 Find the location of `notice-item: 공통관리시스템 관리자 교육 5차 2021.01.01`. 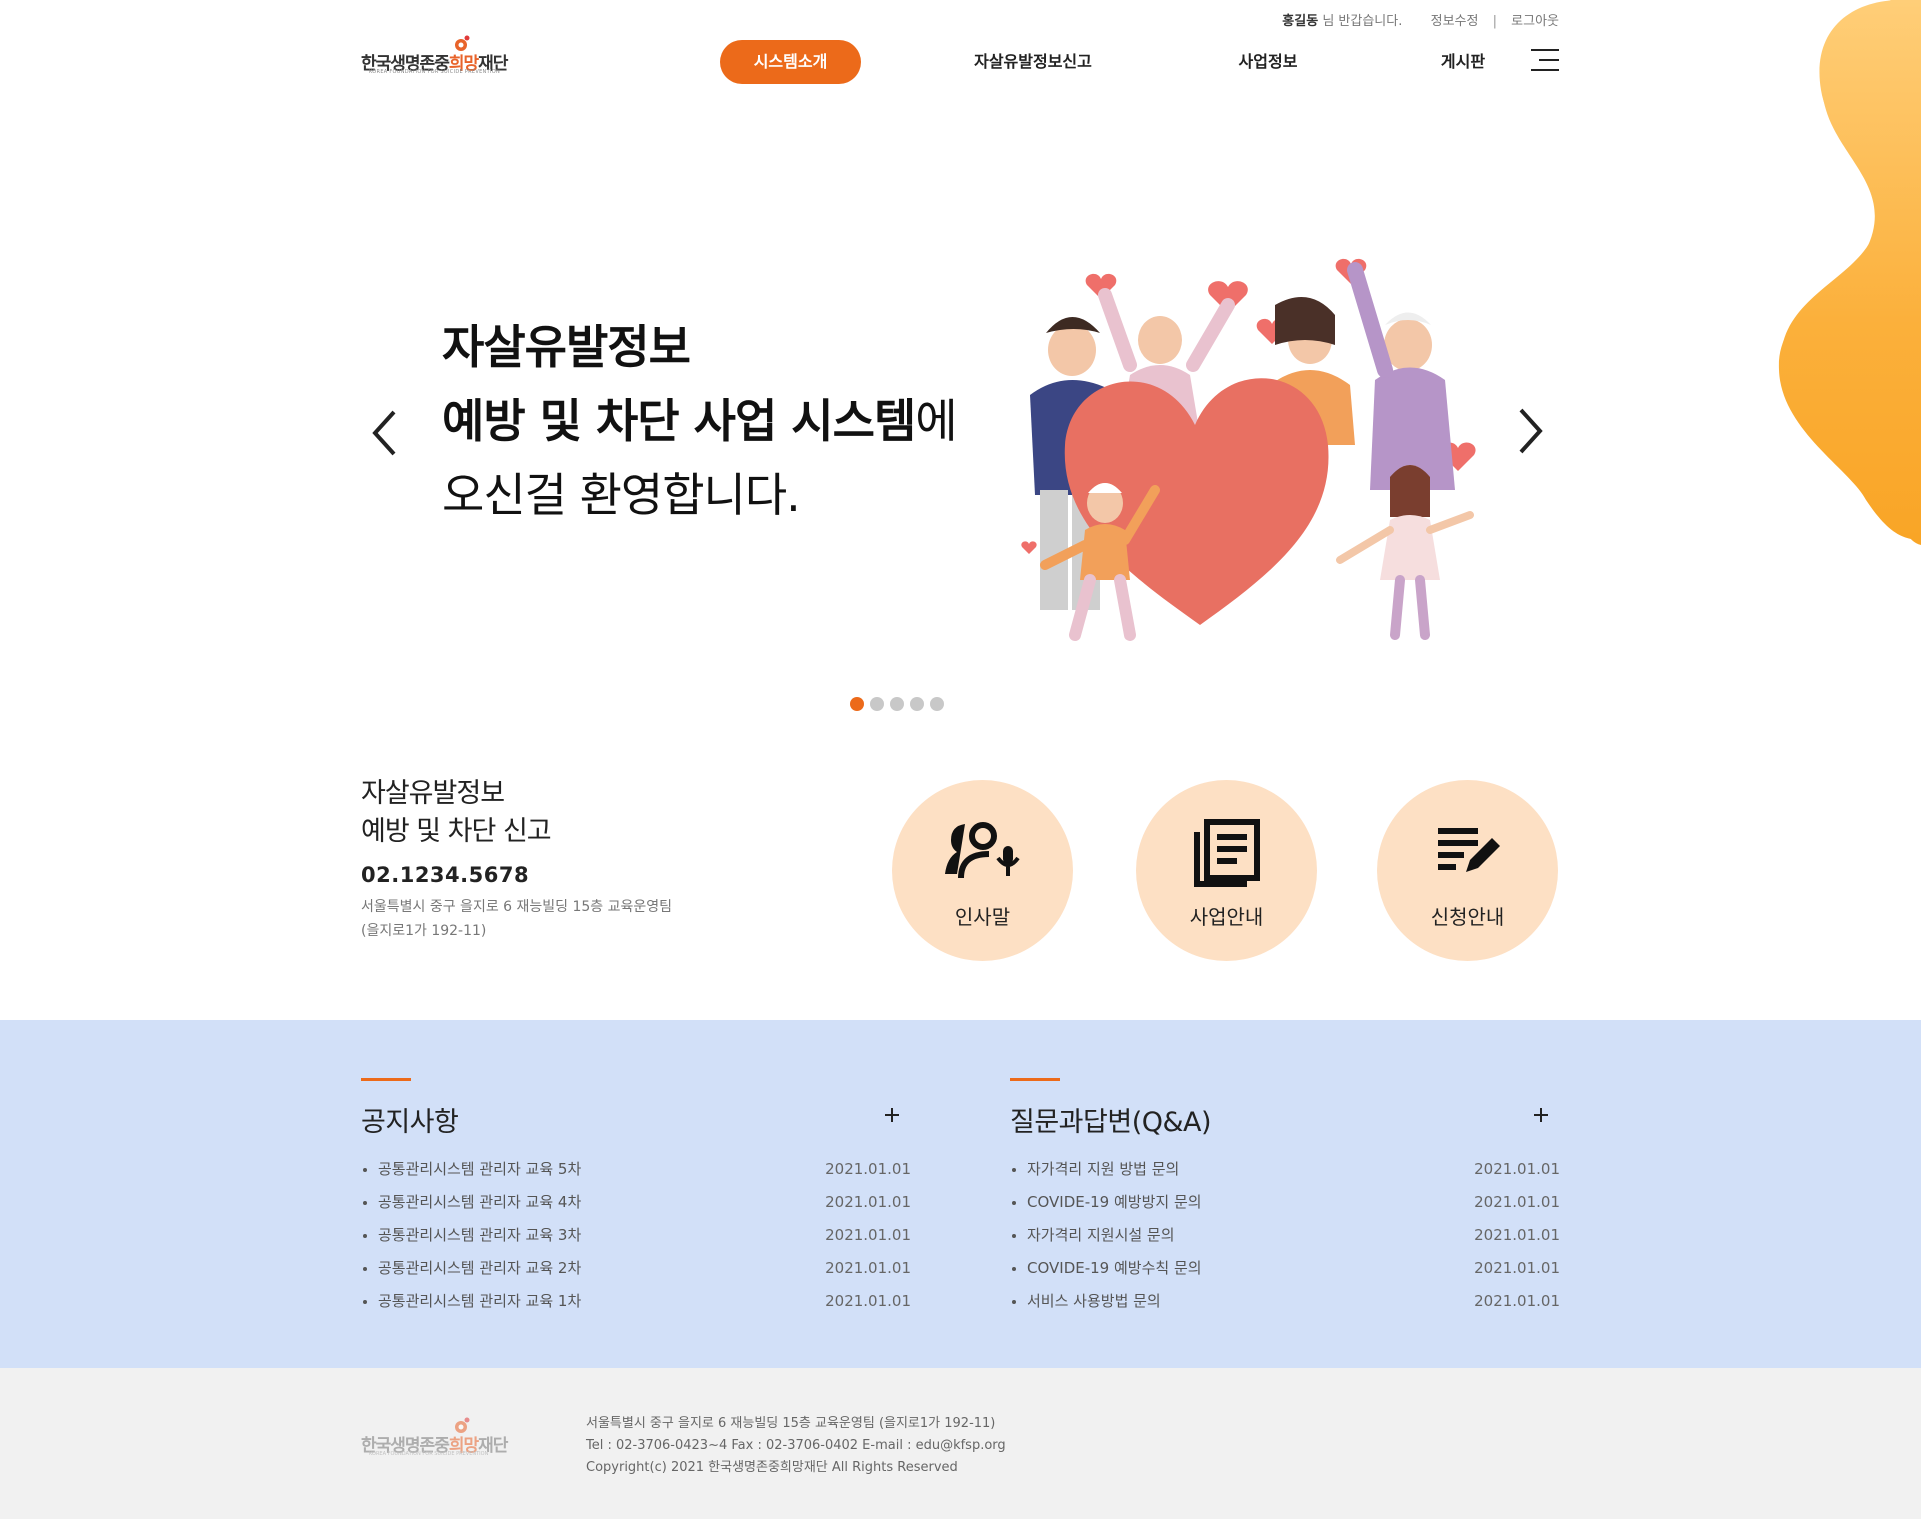

notice-item: 공통관리시스템 관리자 교육 5차 2021.01.01 is located at coordinates (636, 1169).